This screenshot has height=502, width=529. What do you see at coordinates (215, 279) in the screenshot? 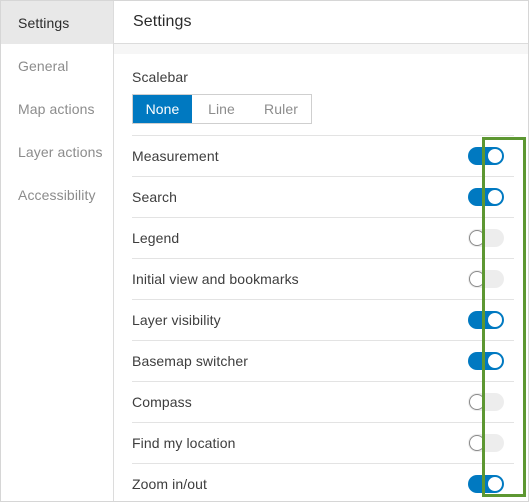
I see `setting-label: Initial view and bookmarks` at bounding box center [215, 279].